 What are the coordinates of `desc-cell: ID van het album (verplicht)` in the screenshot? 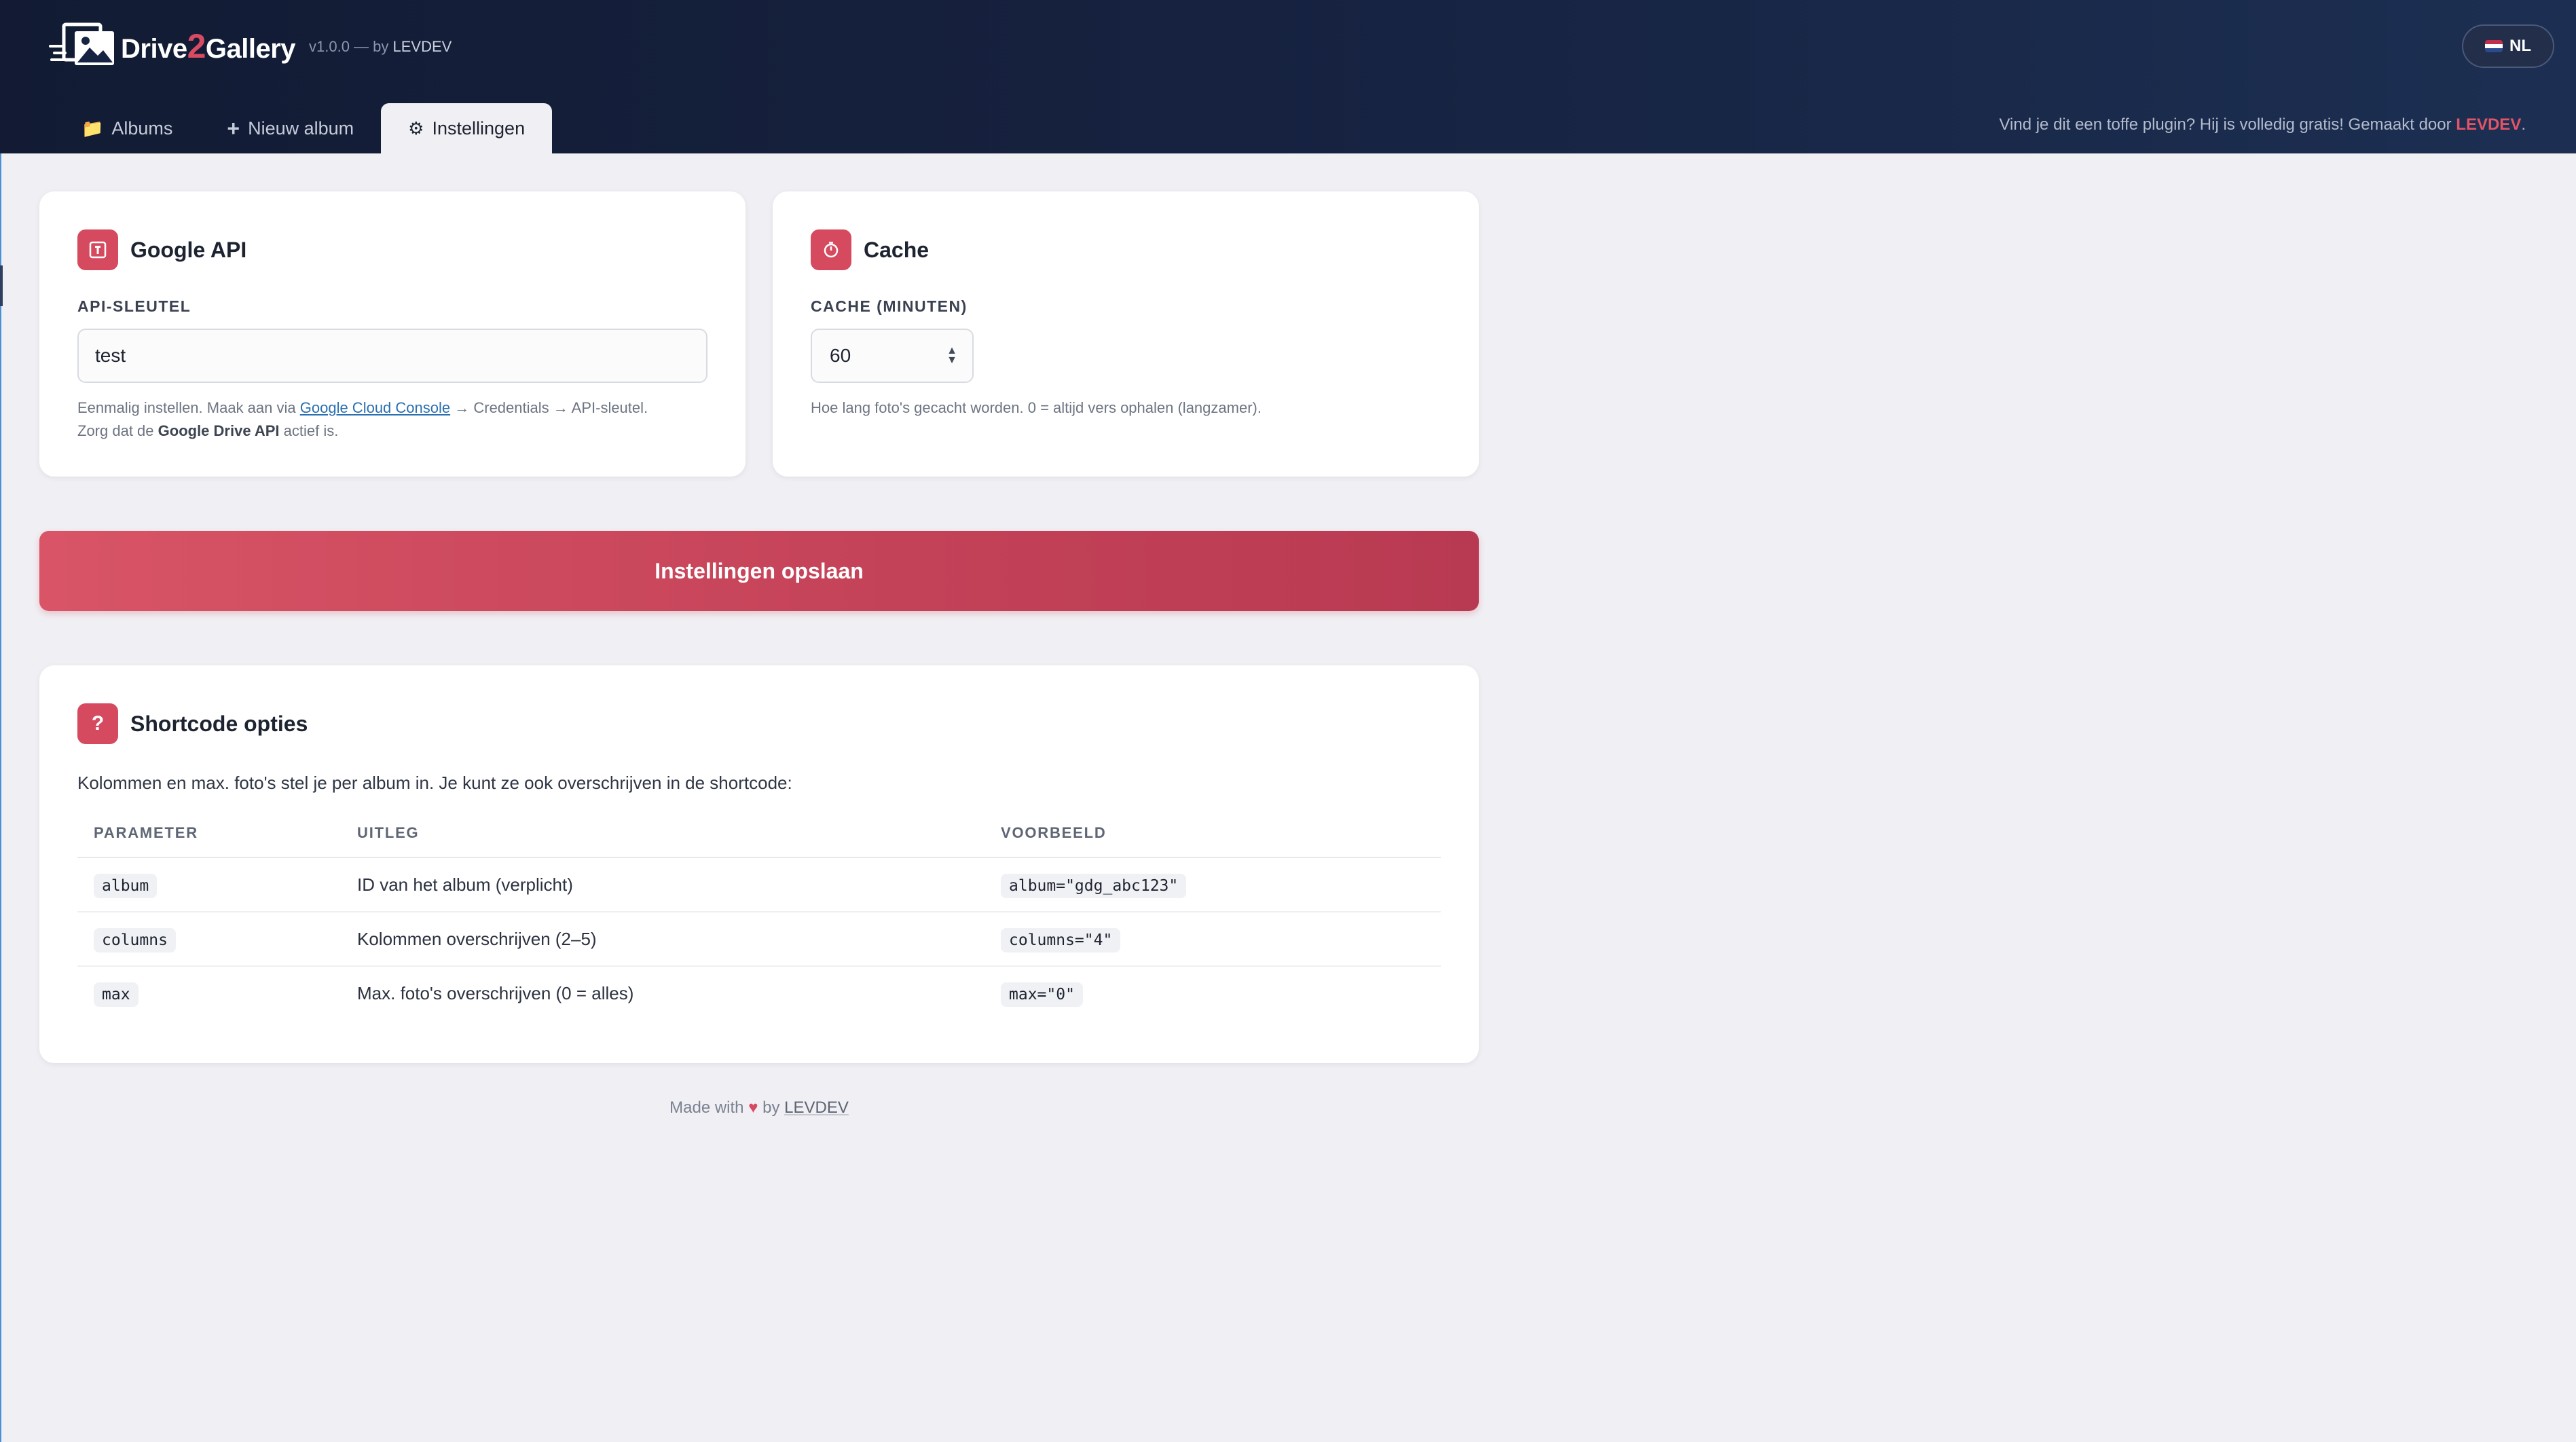 It's located at (663, 884).